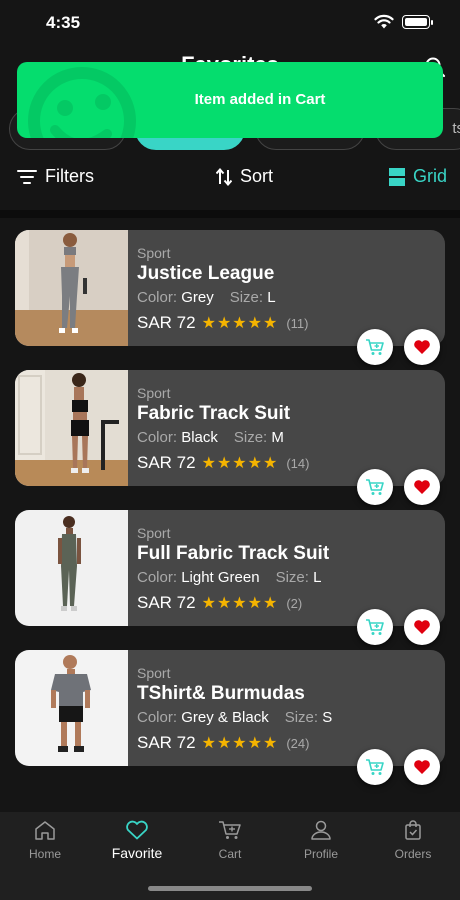 The width and height of the screenshot is (460, 900). I want to click on battery-icon, so click(417, 22).